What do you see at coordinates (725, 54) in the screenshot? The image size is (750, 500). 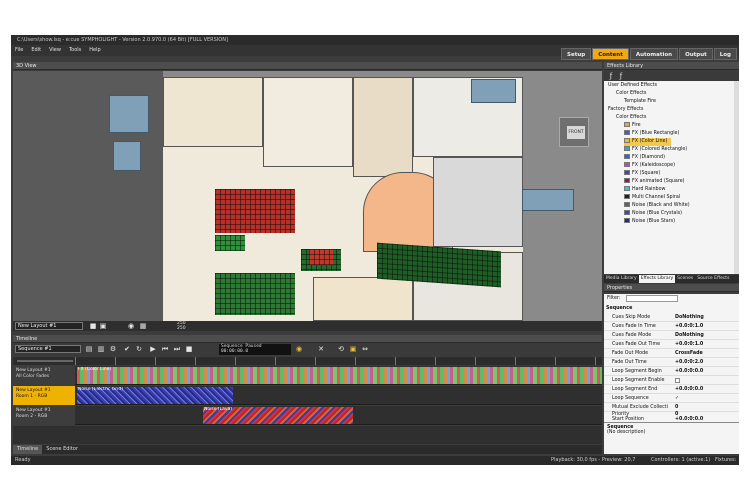 I see `tab-log: Log` at bounding box center [725, 54].